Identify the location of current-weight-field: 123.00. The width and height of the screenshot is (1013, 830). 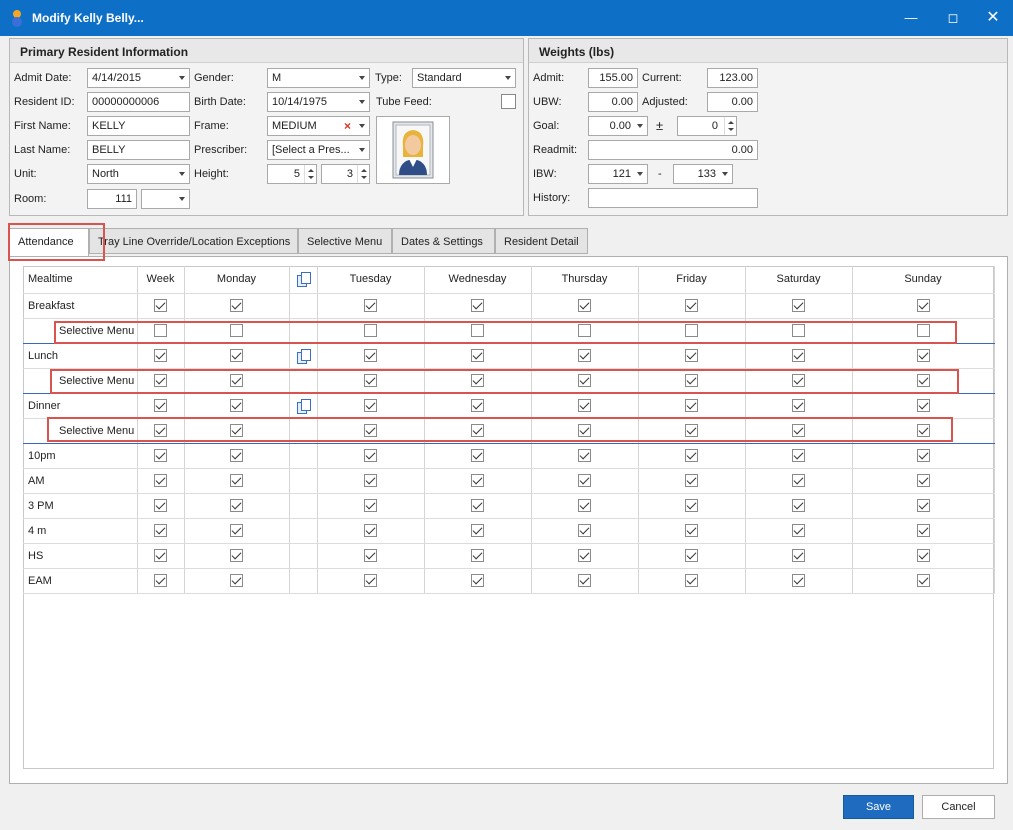
(732, 78).